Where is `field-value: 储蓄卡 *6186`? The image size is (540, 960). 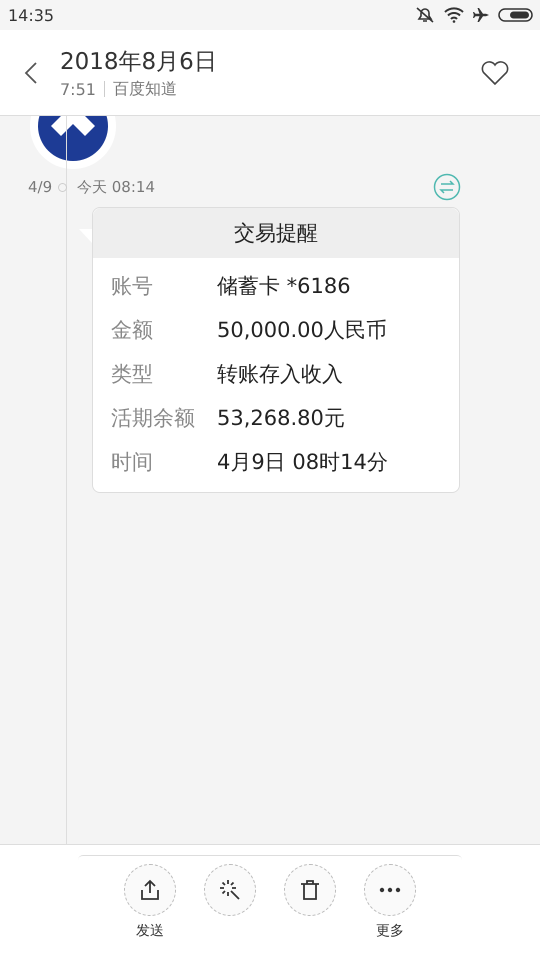 field-value: 储蓄卡 *6186 is located at coordinates (284, 286).